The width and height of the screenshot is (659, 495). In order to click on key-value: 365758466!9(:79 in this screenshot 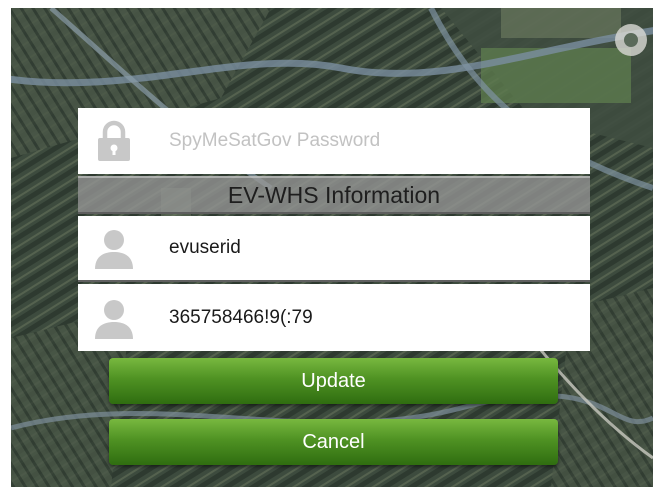, I will do `click(241, 317)`.